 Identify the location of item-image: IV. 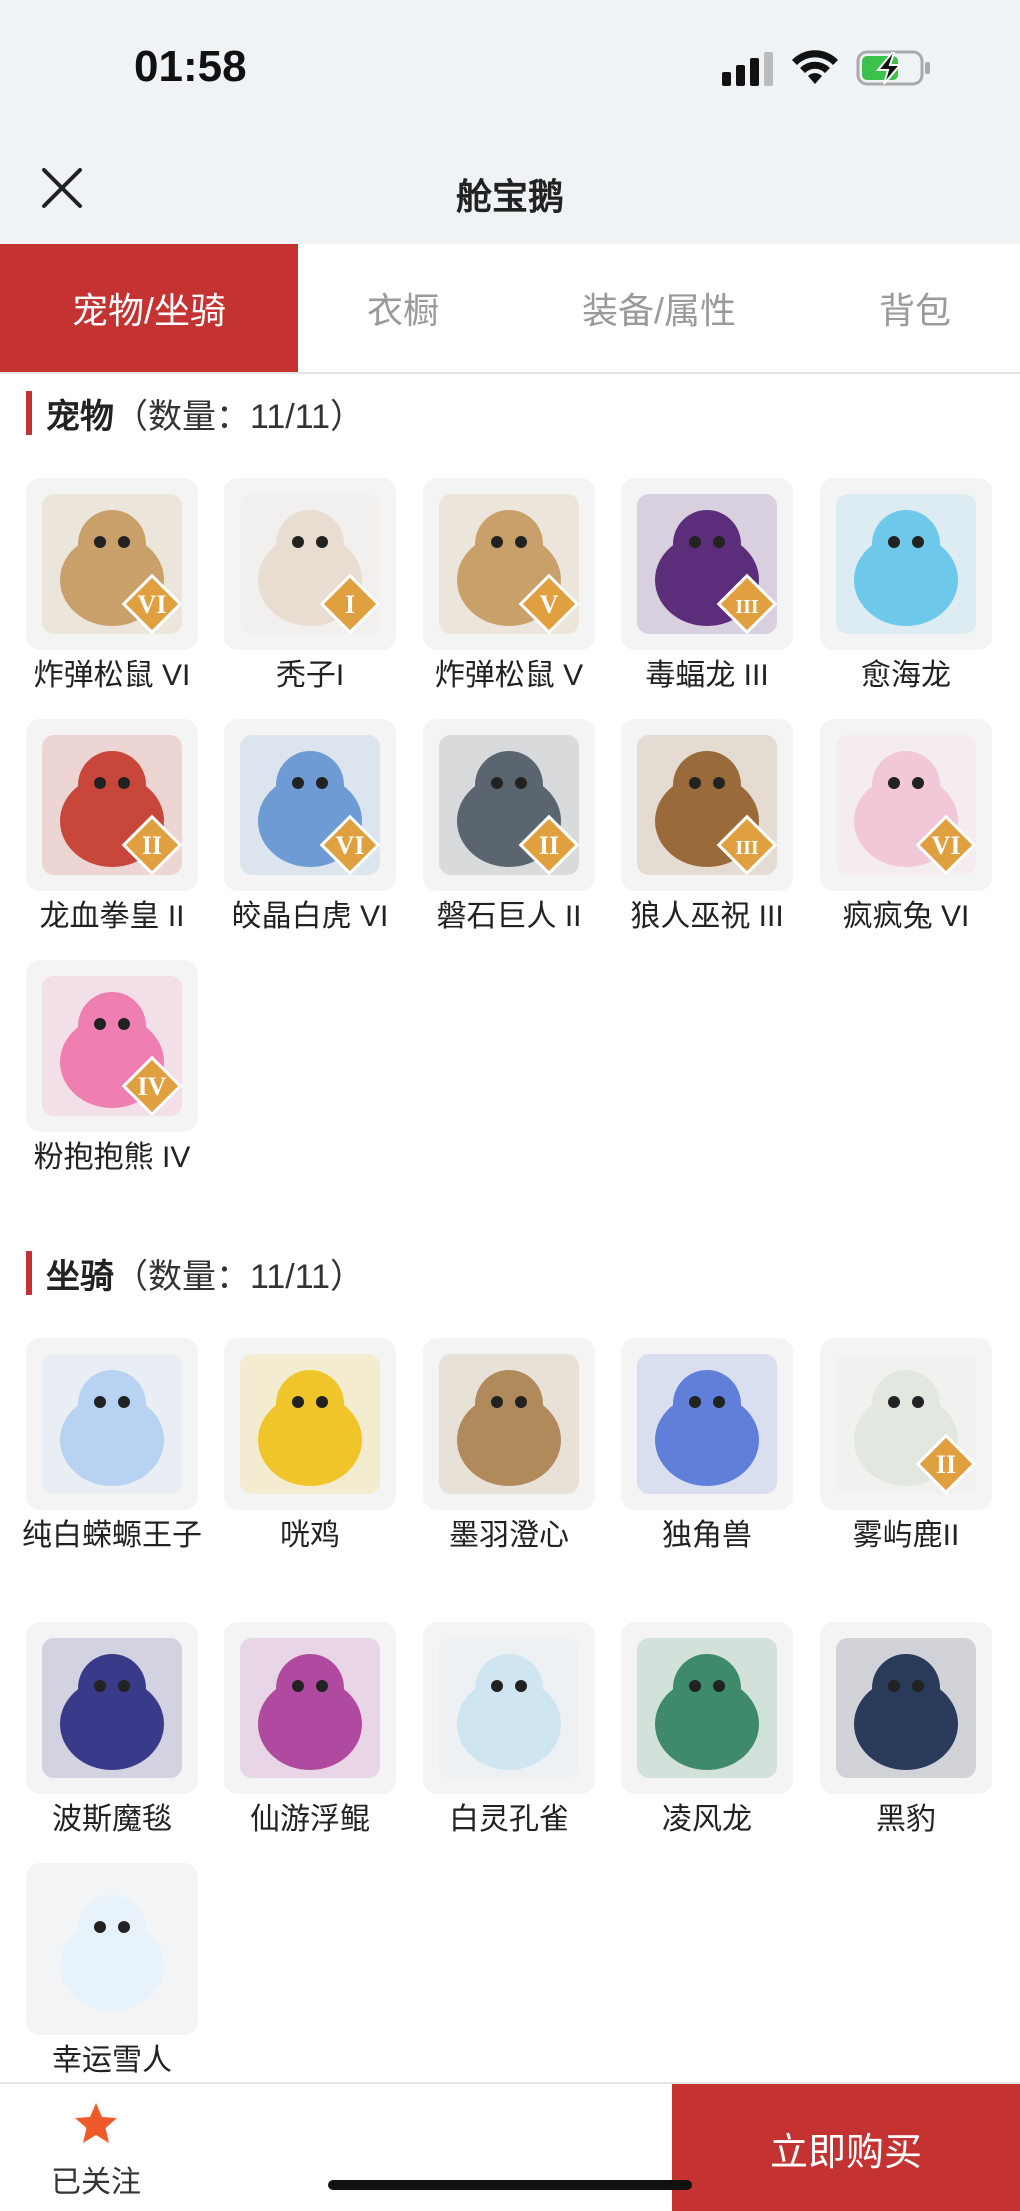
(112, 1046).